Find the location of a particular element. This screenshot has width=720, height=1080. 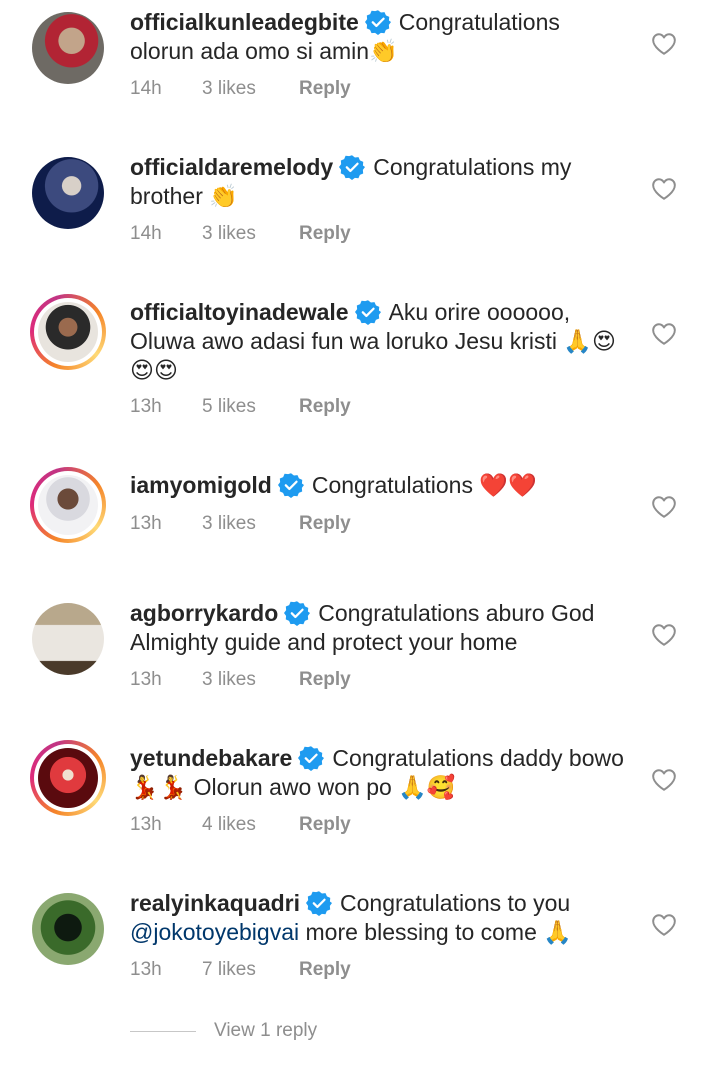

comment-username: realyinkaquadri is located at coordinates (215, 903).